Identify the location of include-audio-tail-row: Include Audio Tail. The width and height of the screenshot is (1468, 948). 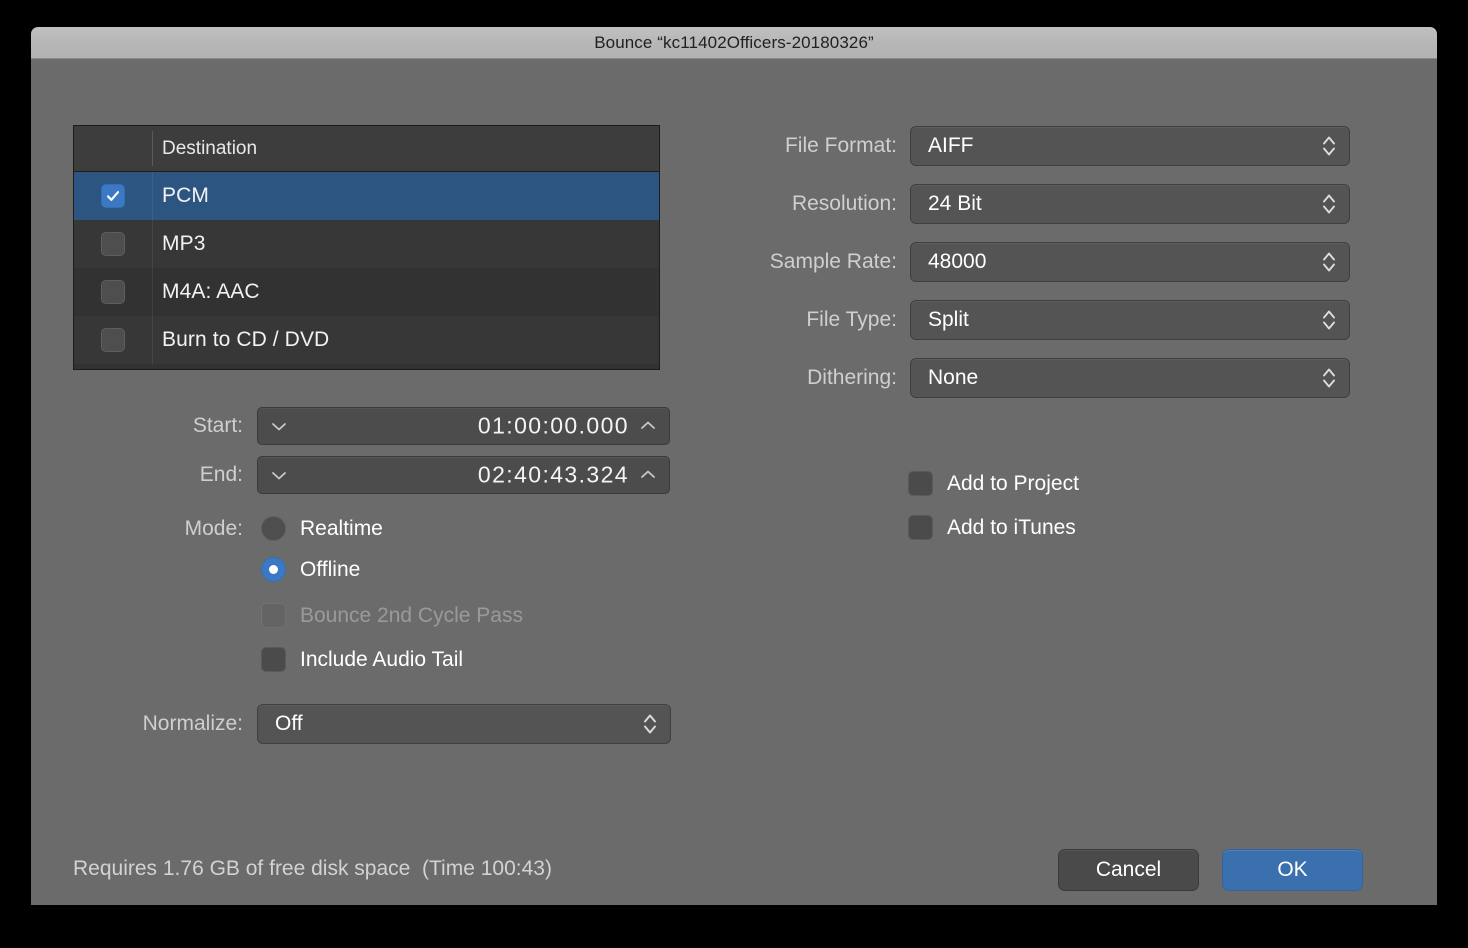
(362, 659).